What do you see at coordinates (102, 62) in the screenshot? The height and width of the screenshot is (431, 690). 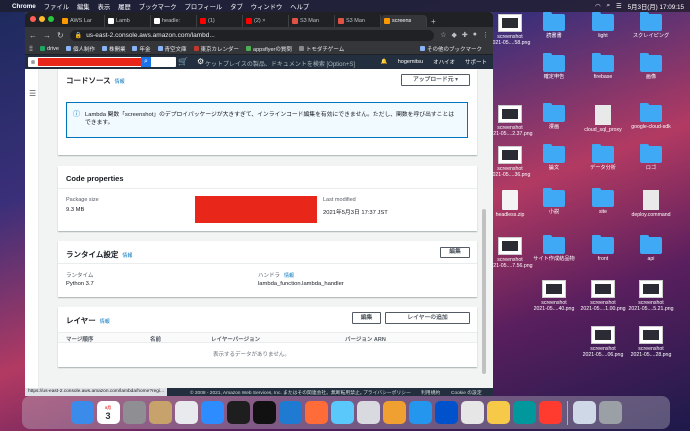 I see `aws-search-input: ⊗ ⌕` at bounding box center [102, 62].